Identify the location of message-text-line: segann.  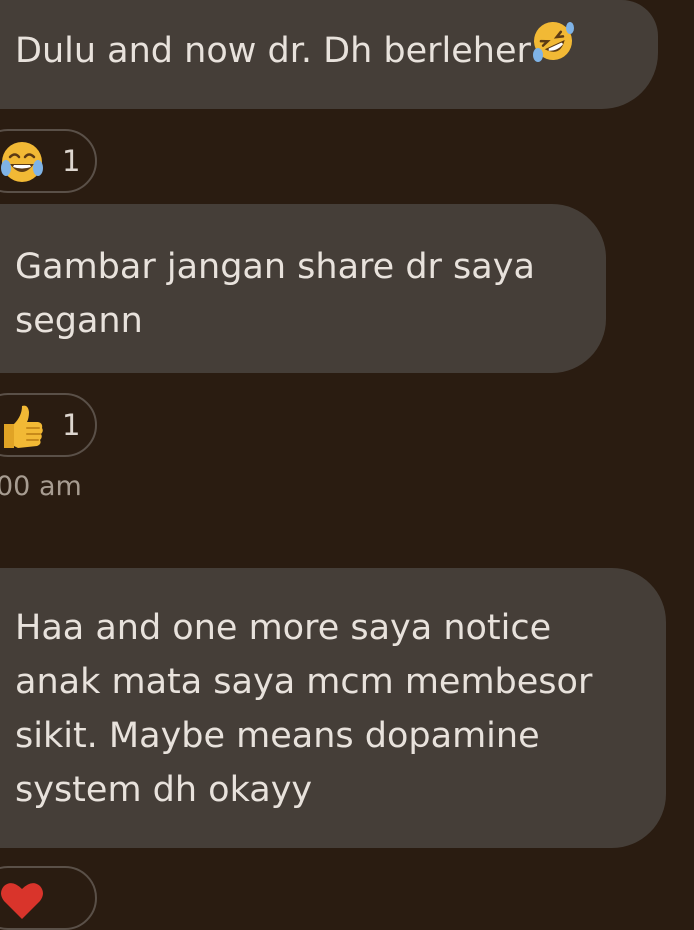
(79, 321).